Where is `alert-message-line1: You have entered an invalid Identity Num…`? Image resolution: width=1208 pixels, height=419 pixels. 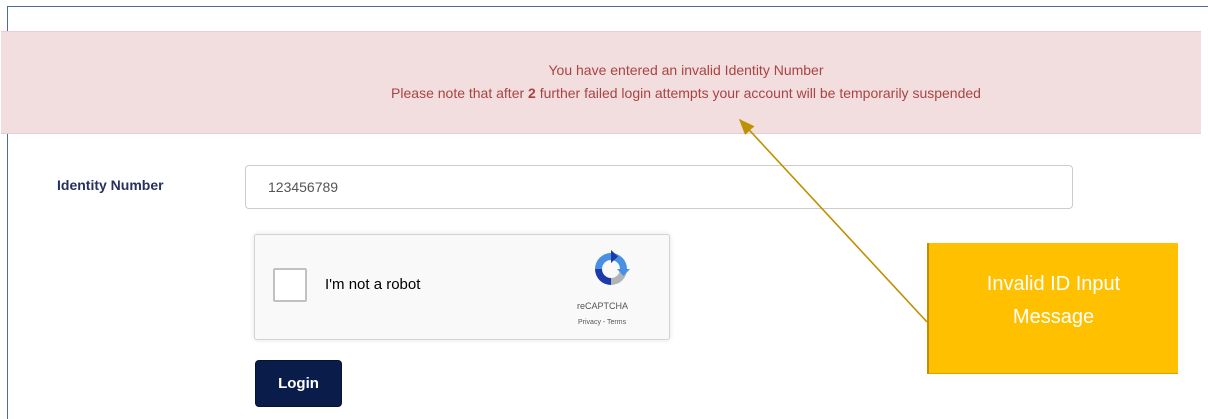
alert-message-line1: You have entered an invalid Identity Num… is located at coordinates (686, 70).